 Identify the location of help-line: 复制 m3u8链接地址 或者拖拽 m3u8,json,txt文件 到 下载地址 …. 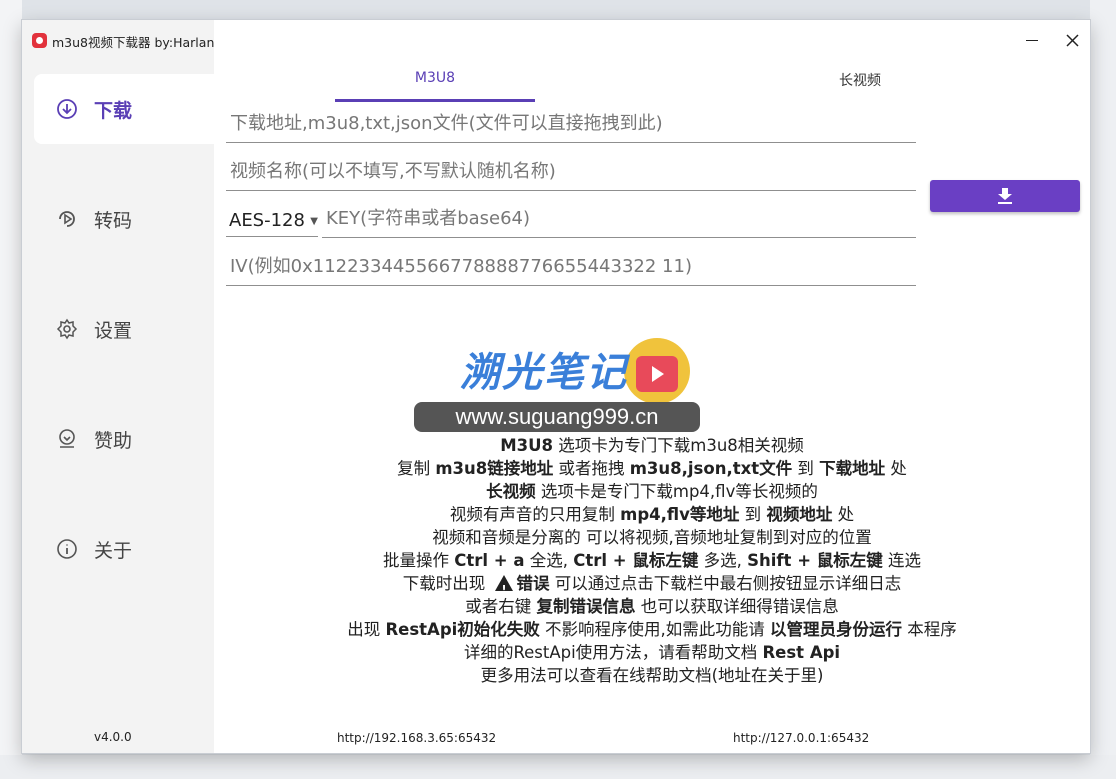
(652, 468).